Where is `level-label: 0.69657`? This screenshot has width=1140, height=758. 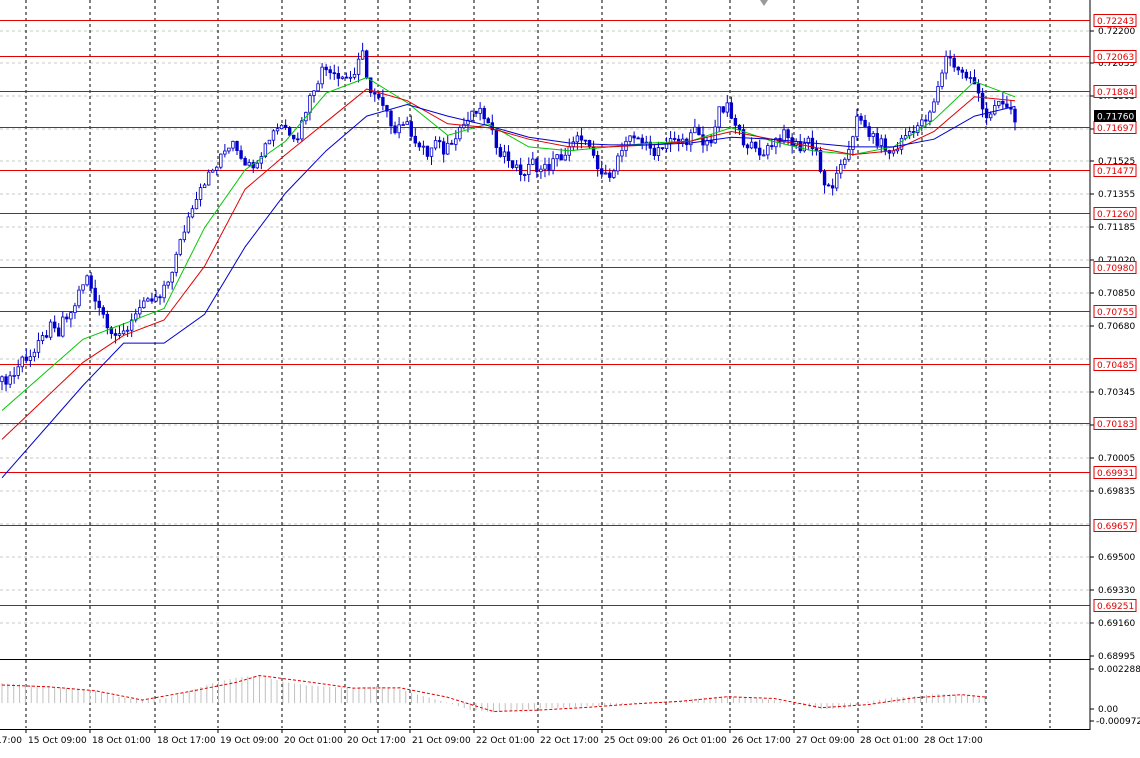
level-label: 0.69657 is located at coordinates (1115, 527).